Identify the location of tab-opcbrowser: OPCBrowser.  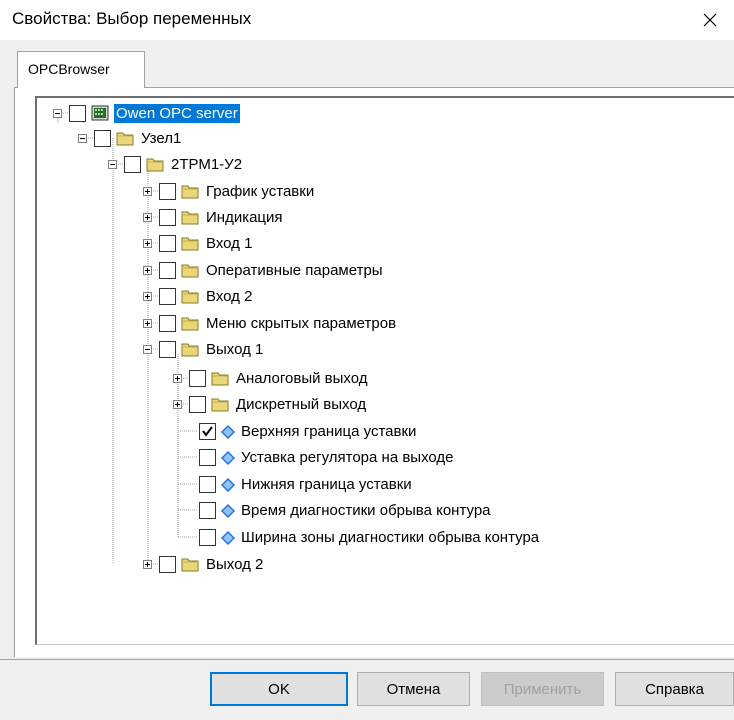
(81, 69).